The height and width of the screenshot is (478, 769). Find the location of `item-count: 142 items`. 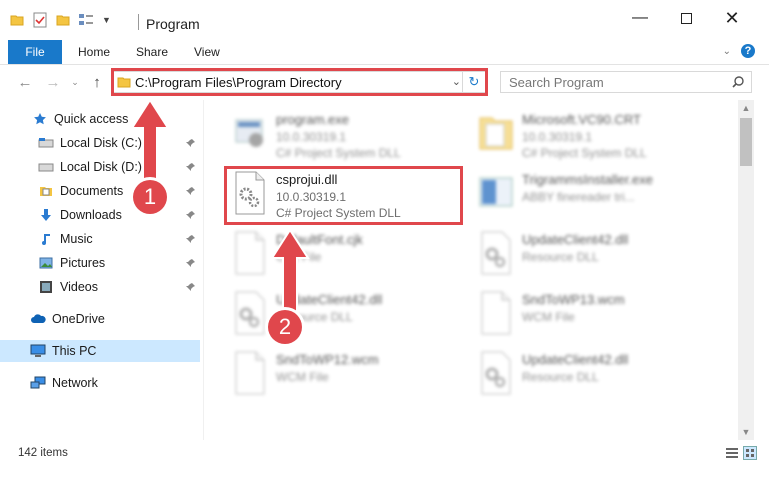

item-count: 142 items is located at coordinates (43, 453).